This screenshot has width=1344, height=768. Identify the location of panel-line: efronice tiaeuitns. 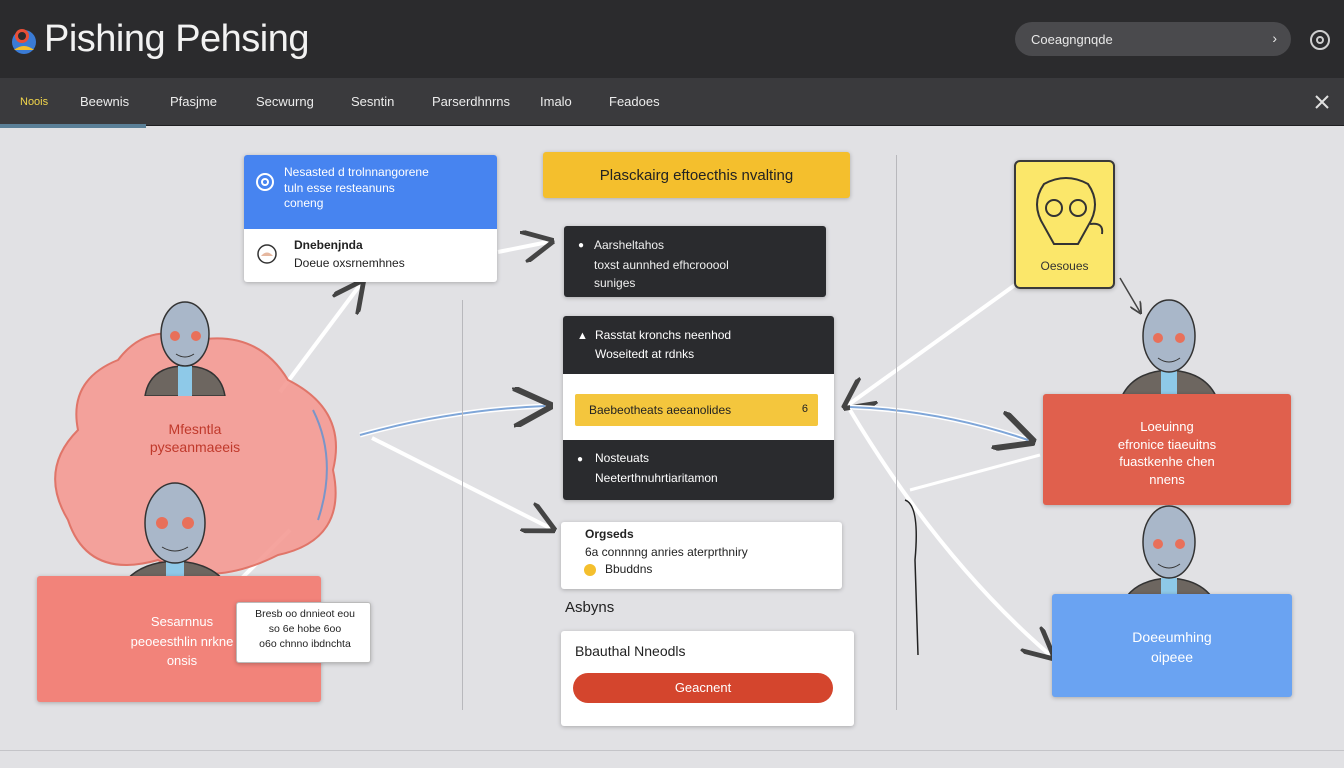
(1167, 444).